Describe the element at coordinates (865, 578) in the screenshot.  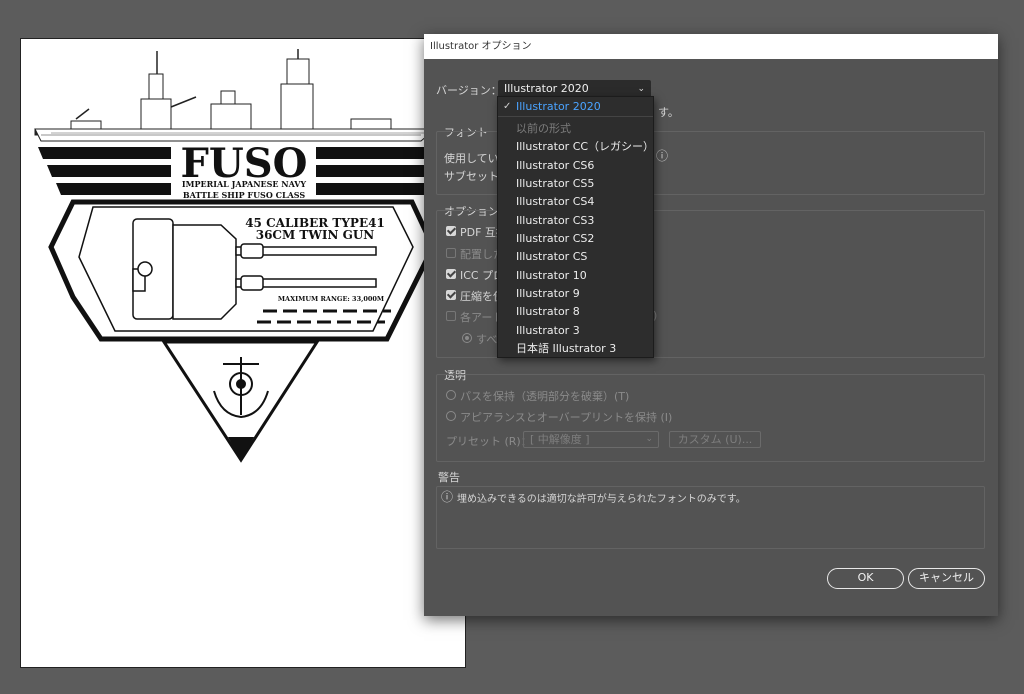
I see `ok-button: OK` at that location.